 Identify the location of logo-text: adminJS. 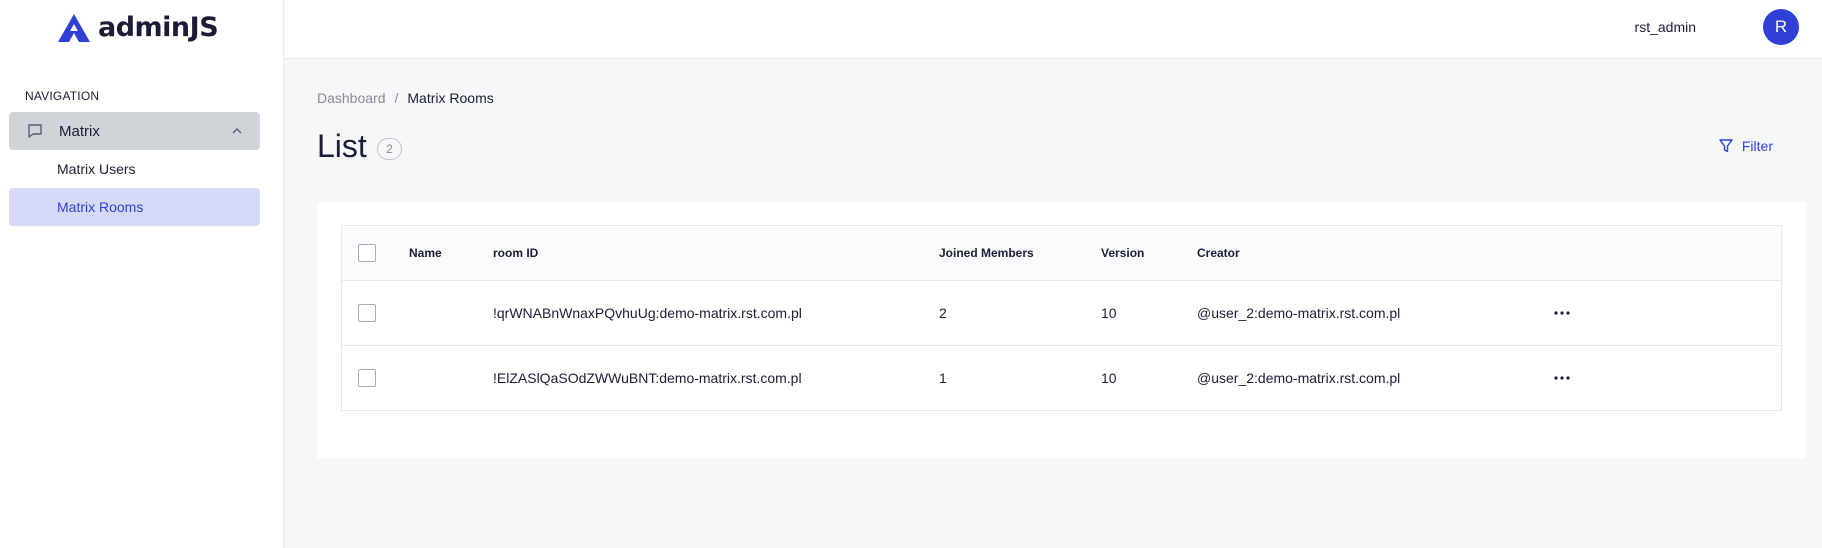
(158, 27).